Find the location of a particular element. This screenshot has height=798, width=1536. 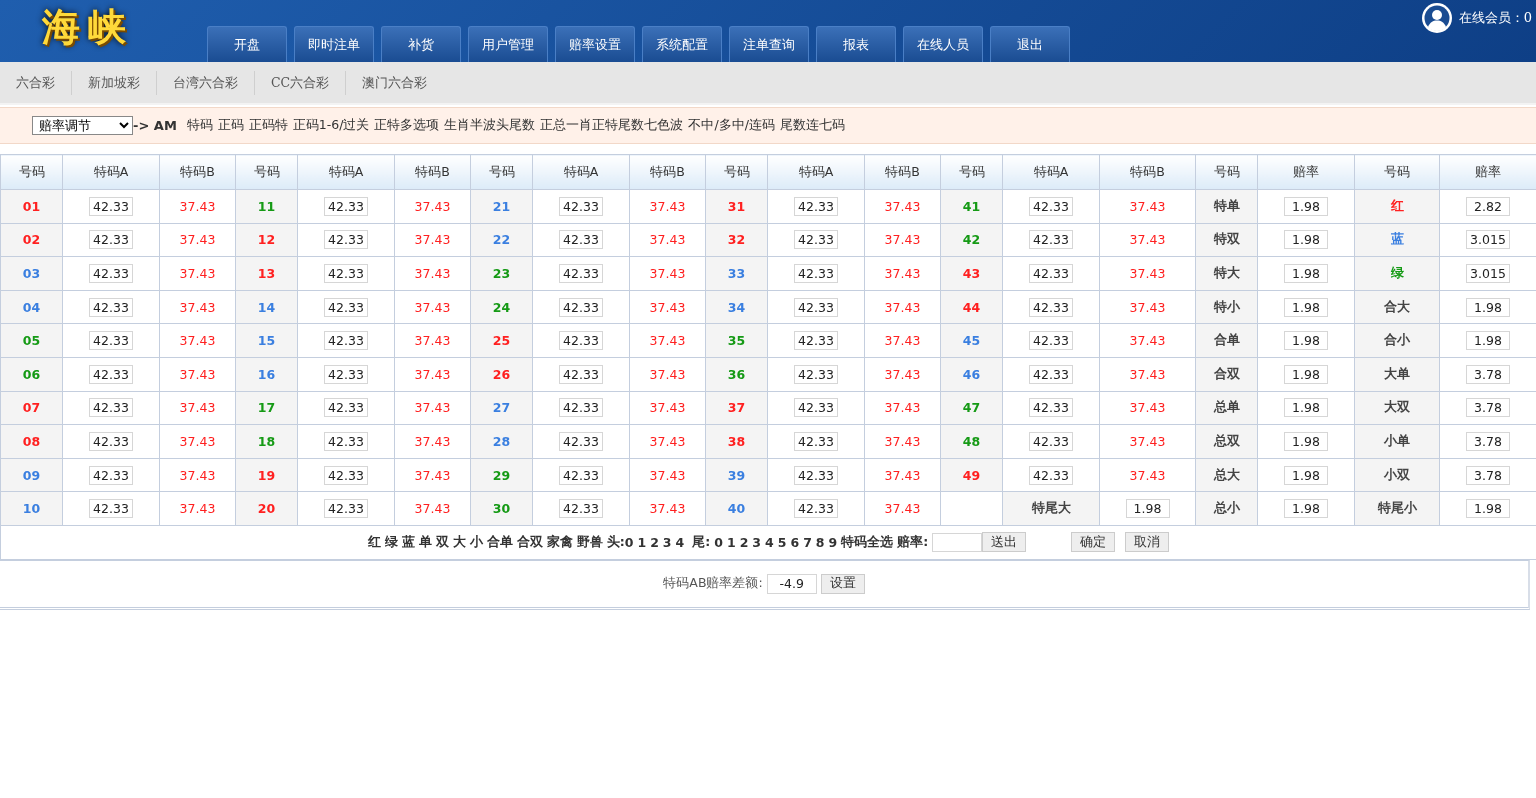

lottery-tab: 新加坡彩 is located at coordinates (114, 82).